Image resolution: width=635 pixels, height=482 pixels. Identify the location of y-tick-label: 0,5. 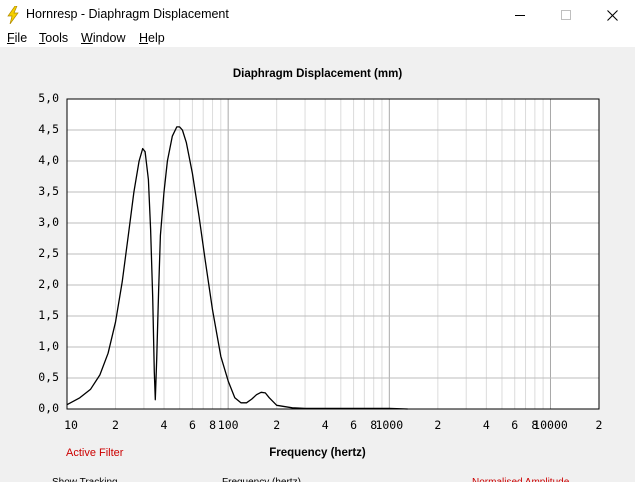
(48, 377).